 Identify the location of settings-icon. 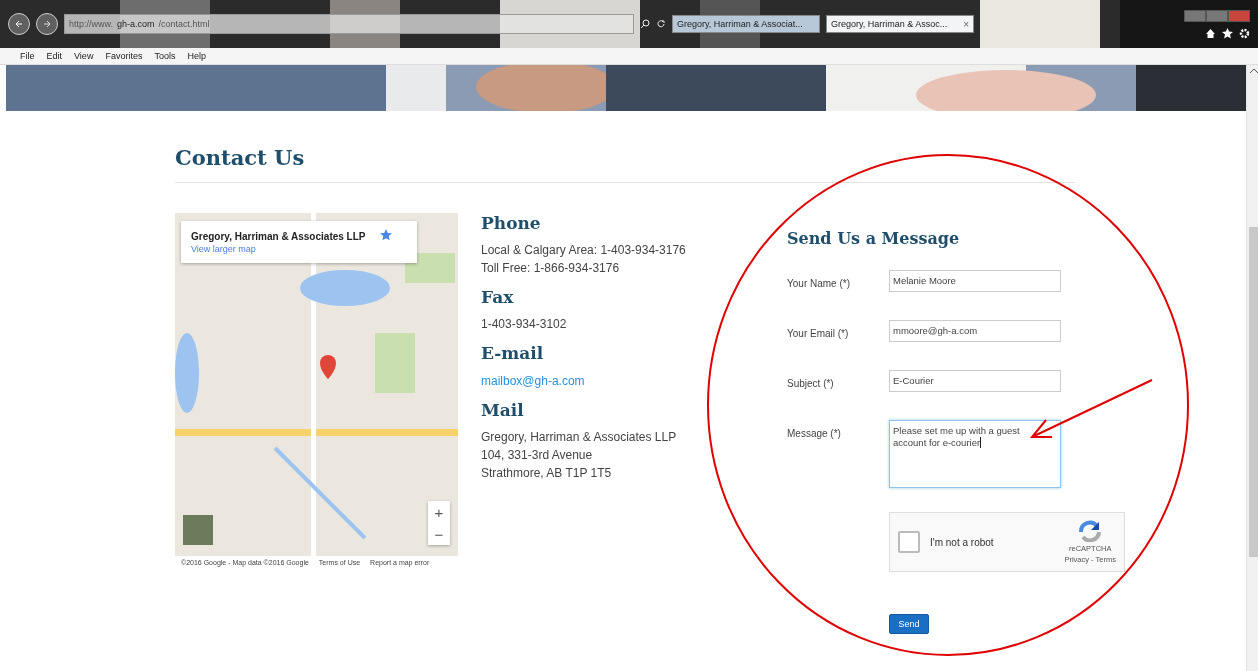
(1244, 33).